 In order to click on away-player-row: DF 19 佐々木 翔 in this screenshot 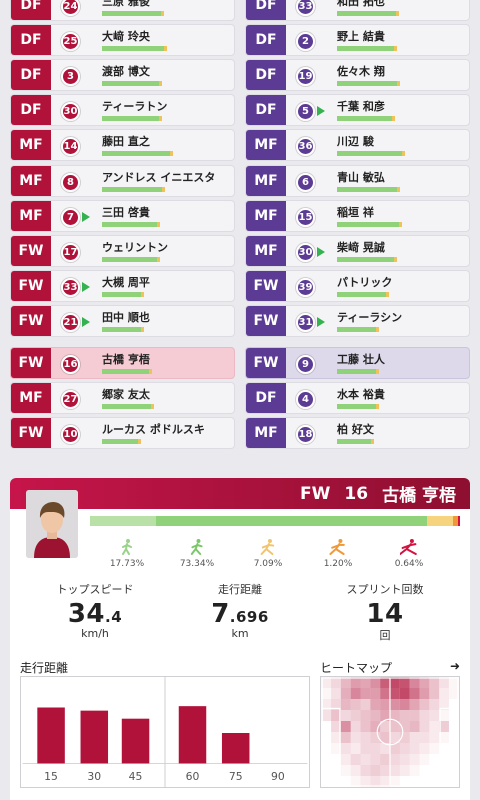, I will do `click(357, 75)`.